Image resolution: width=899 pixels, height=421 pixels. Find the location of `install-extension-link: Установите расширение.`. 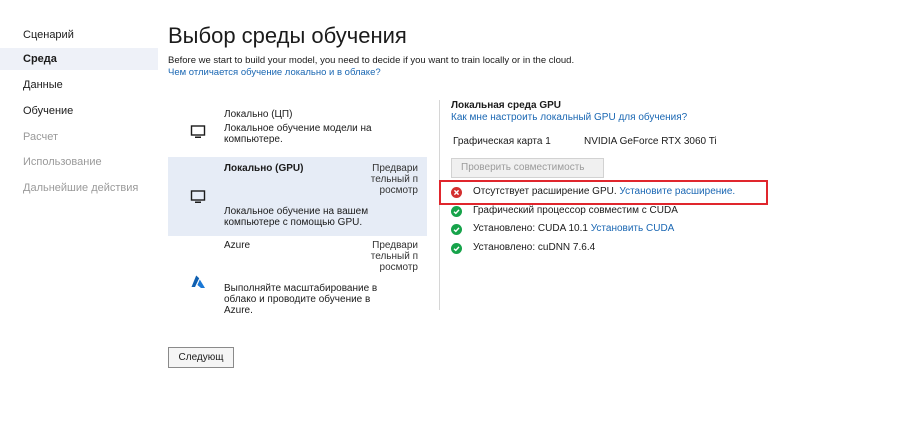

install-extension-link: Установите расширение. is located at coordinates (677, 191).